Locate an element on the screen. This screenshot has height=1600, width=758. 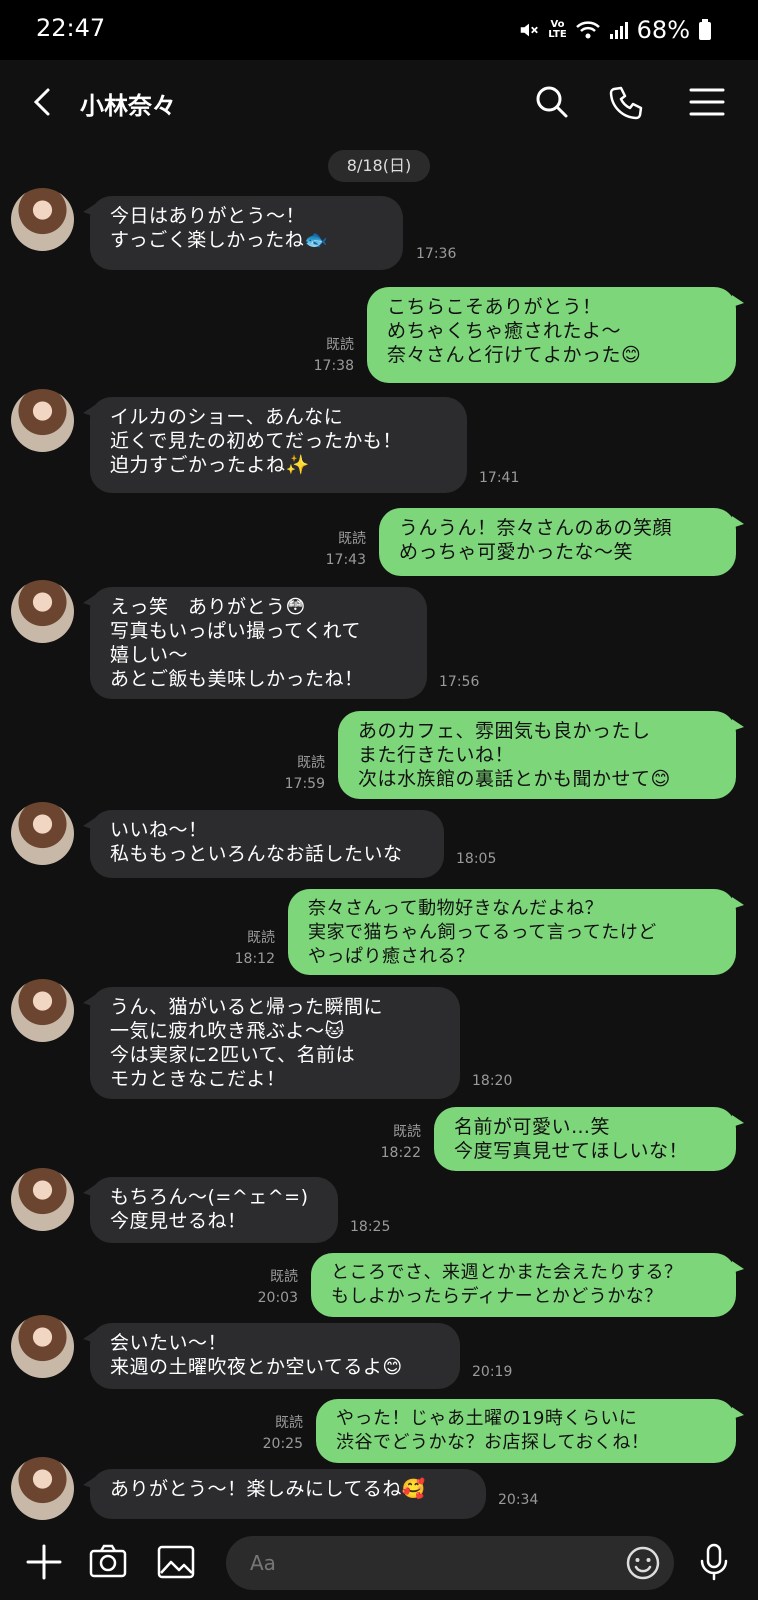
message-time: 17:59 is located at coordinates (304, 784).